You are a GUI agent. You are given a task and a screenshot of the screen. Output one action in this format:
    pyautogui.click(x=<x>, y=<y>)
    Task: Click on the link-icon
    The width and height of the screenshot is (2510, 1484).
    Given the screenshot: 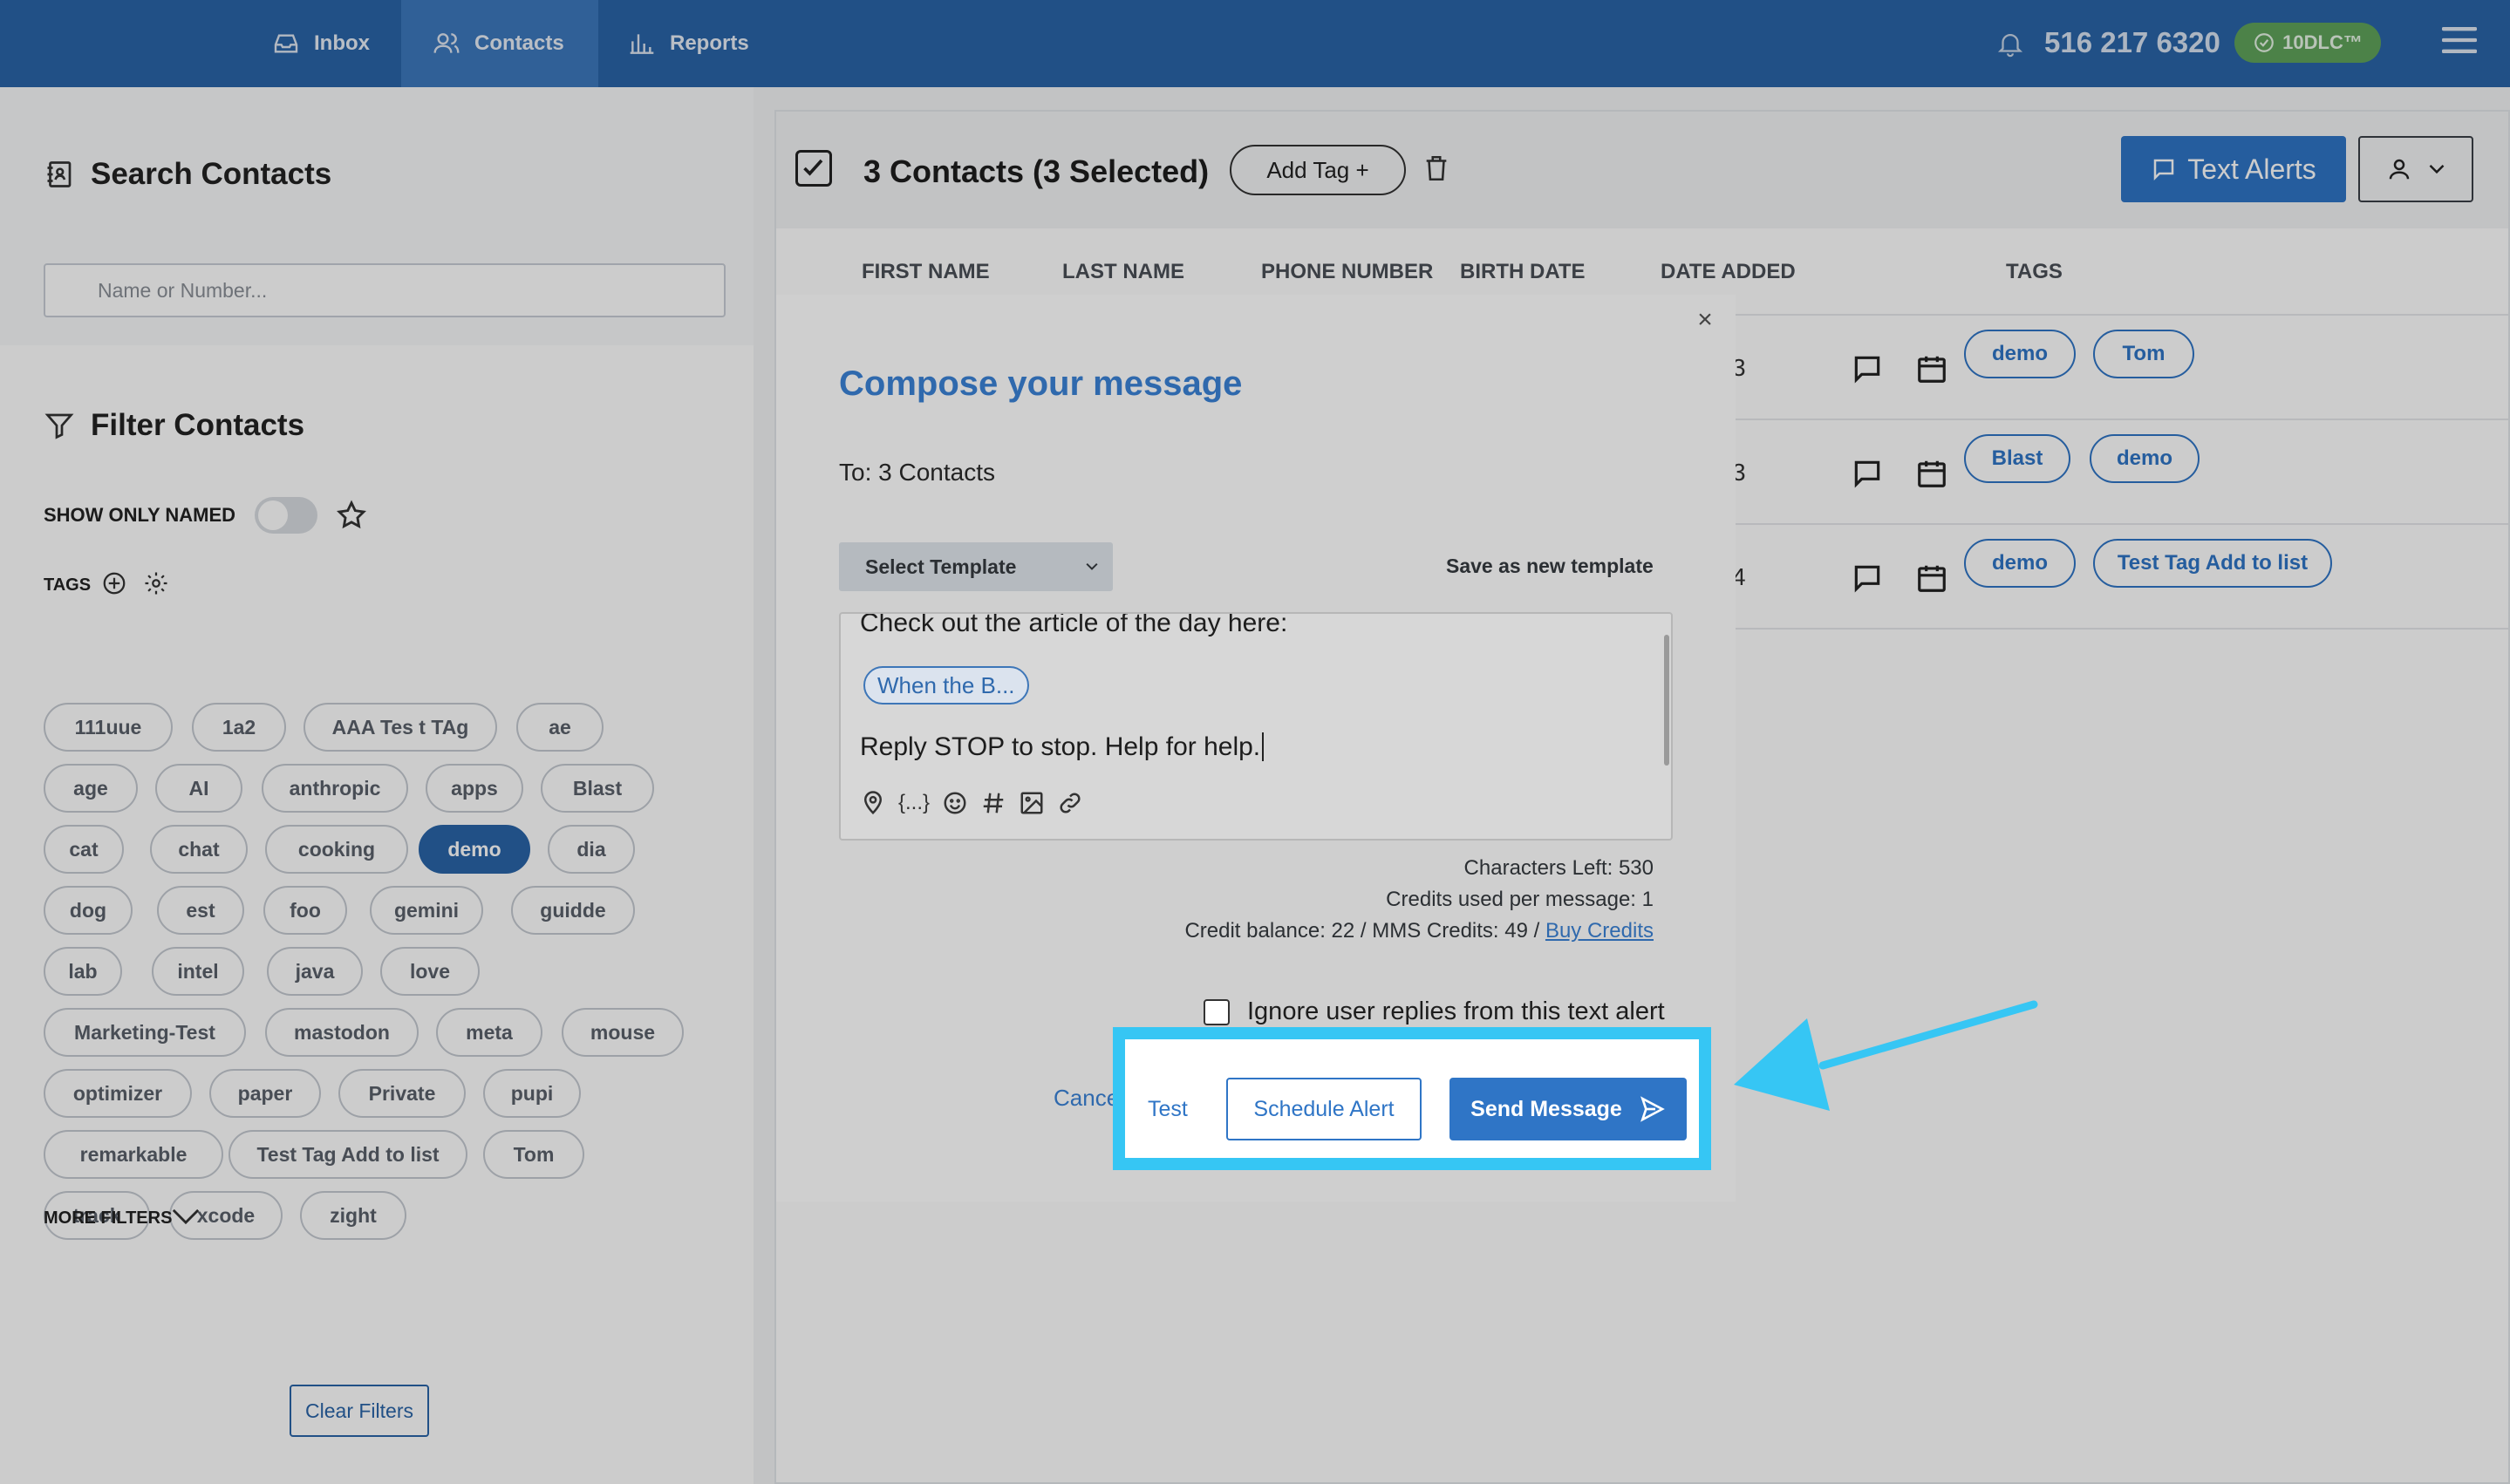 What is the action you would take?
    pyautogui.click(x=1070, y=803)
    